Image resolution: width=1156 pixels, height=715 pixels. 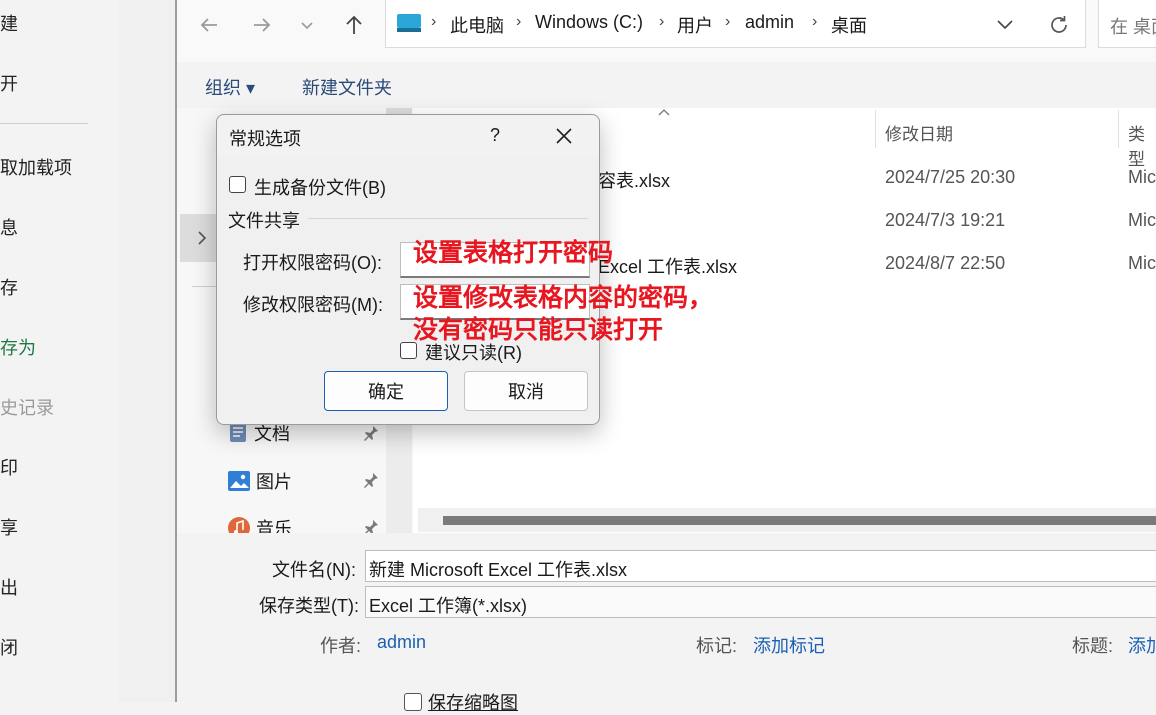 What do you see at coordinates (18, 347) in the screenshot?
I see `backstage-item-save-as: 存为` at bounding box center [18, 347].